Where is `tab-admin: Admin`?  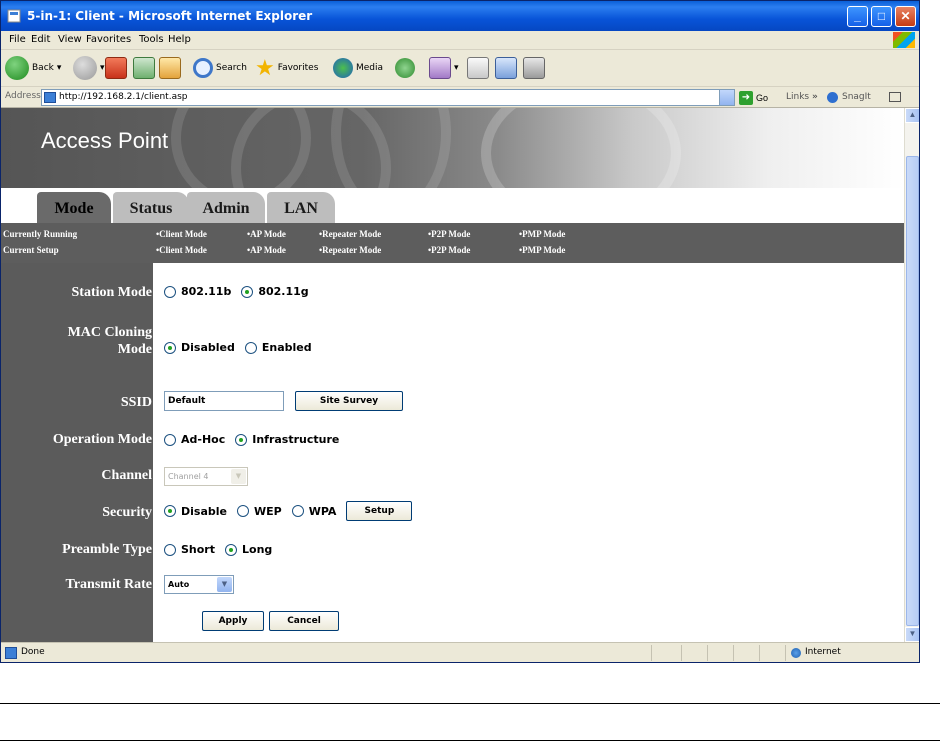 tab-admin: Admin is located at coordinates (226, 207).